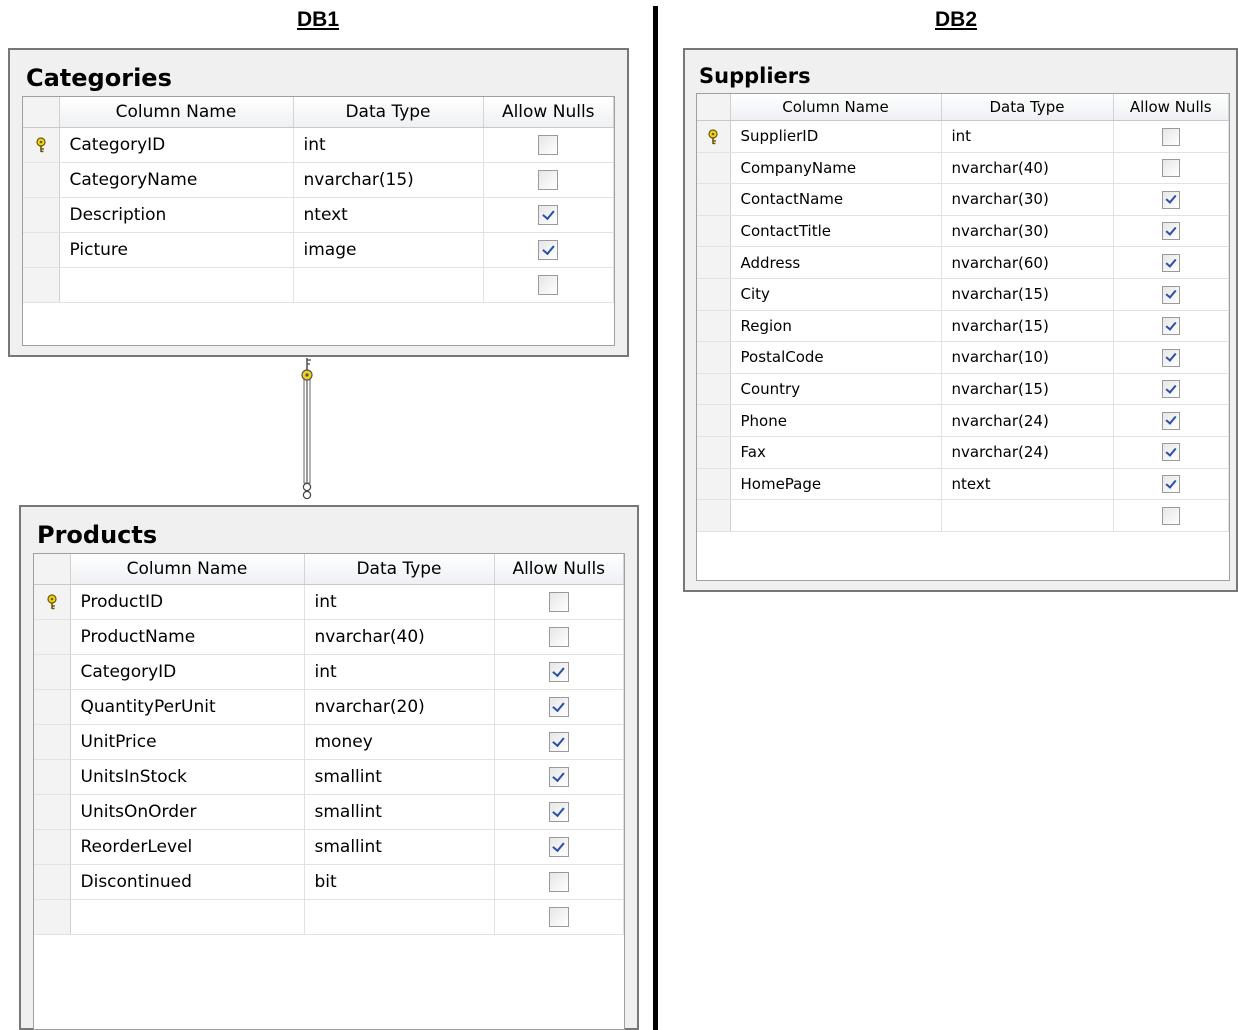 This screenshot has width=1238, height=1030. I want to click on column-row: CategoryName nvarchar(15), so click(318, 180).